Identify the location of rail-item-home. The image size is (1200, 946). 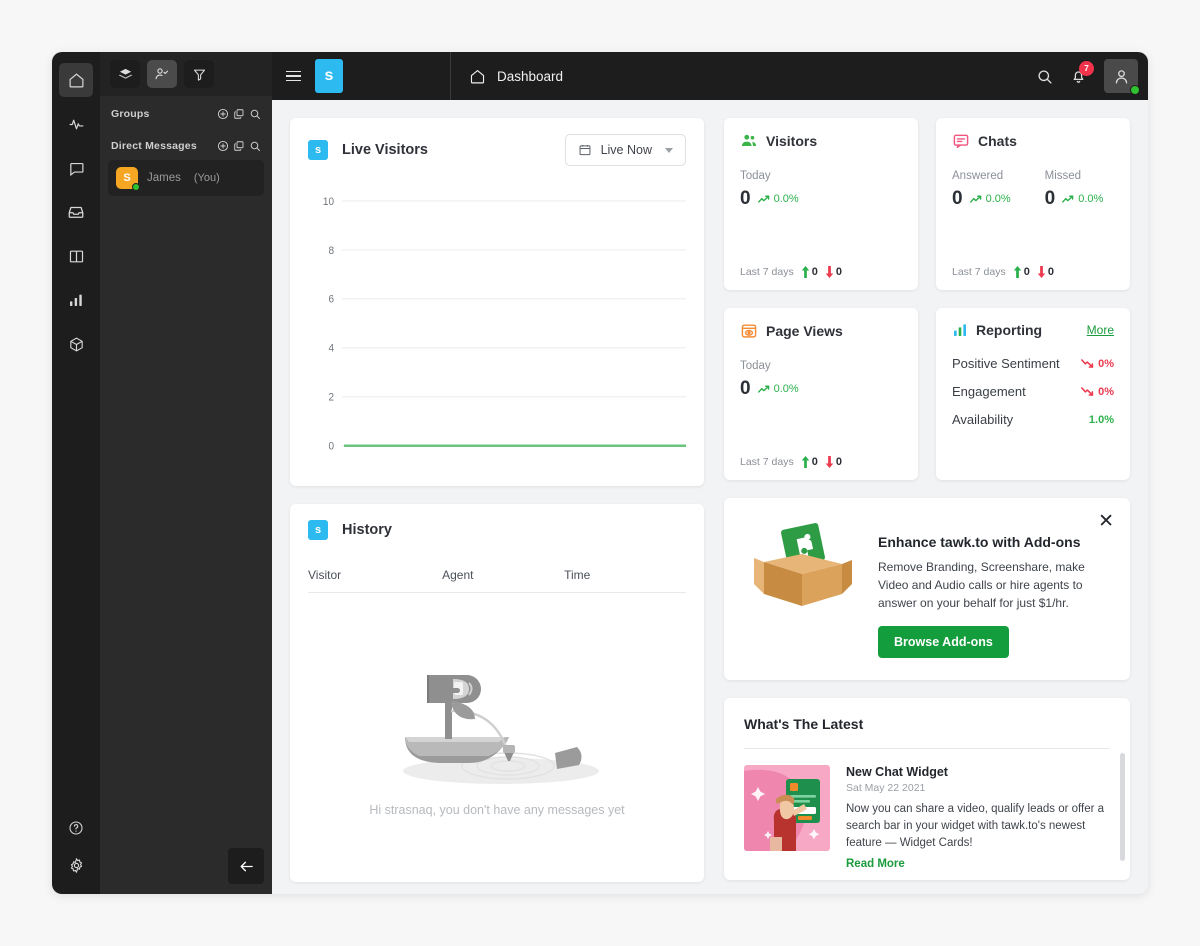
(76, 80).